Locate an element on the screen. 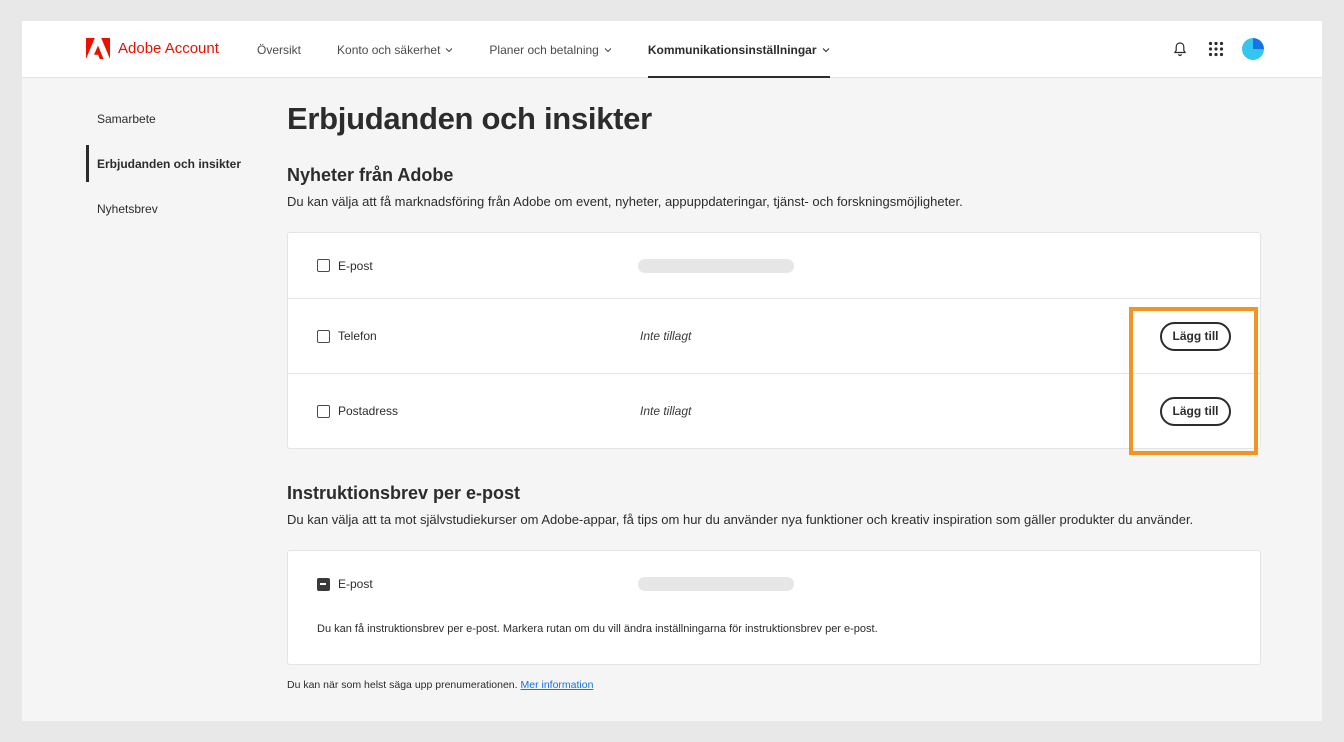  sidebar-item-samarbete: Samarbete is located at coordinates (163, 119).